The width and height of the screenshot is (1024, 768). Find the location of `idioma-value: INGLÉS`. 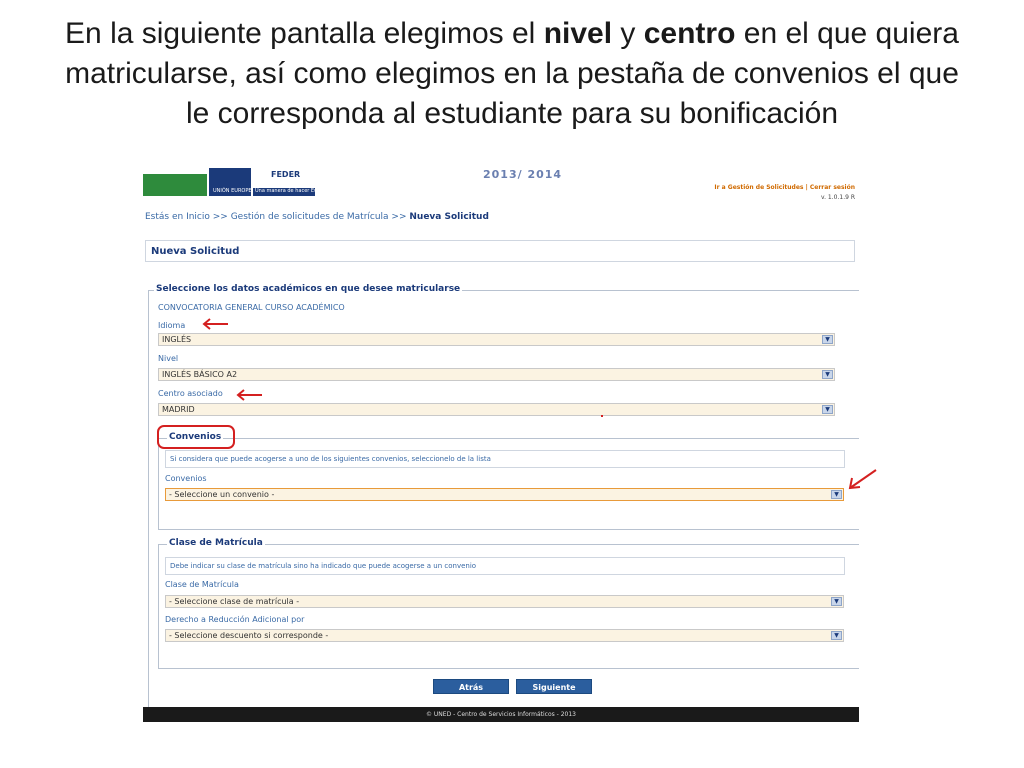

idioma-value: INGLÉS is located at coordinates (177, 339).